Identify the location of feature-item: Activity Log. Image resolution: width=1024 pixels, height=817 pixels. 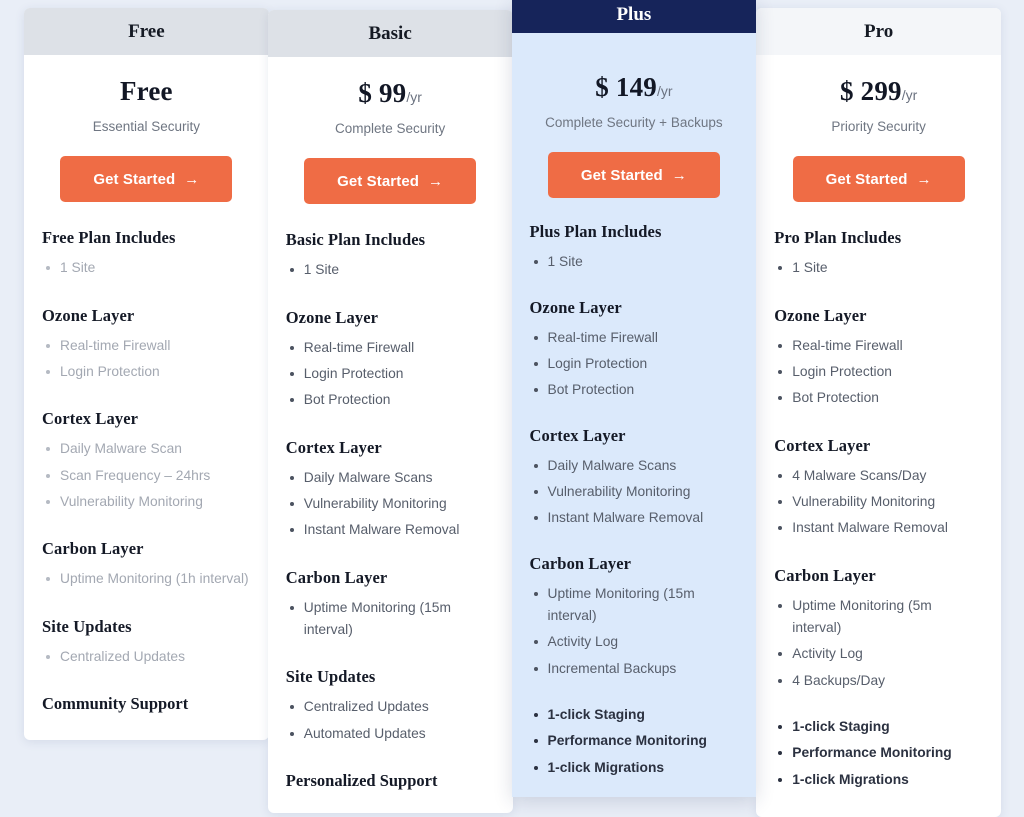
(878, 654).